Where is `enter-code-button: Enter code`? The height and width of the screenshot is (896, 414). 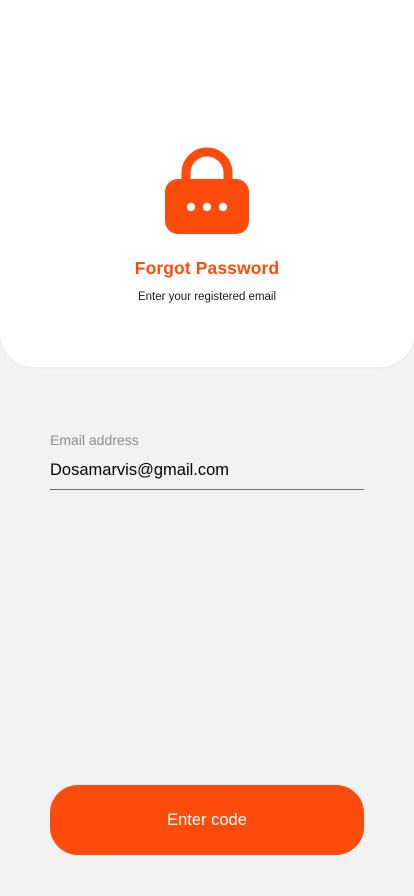
enter-code-button: Enter code is located at coordinates (207, 820).